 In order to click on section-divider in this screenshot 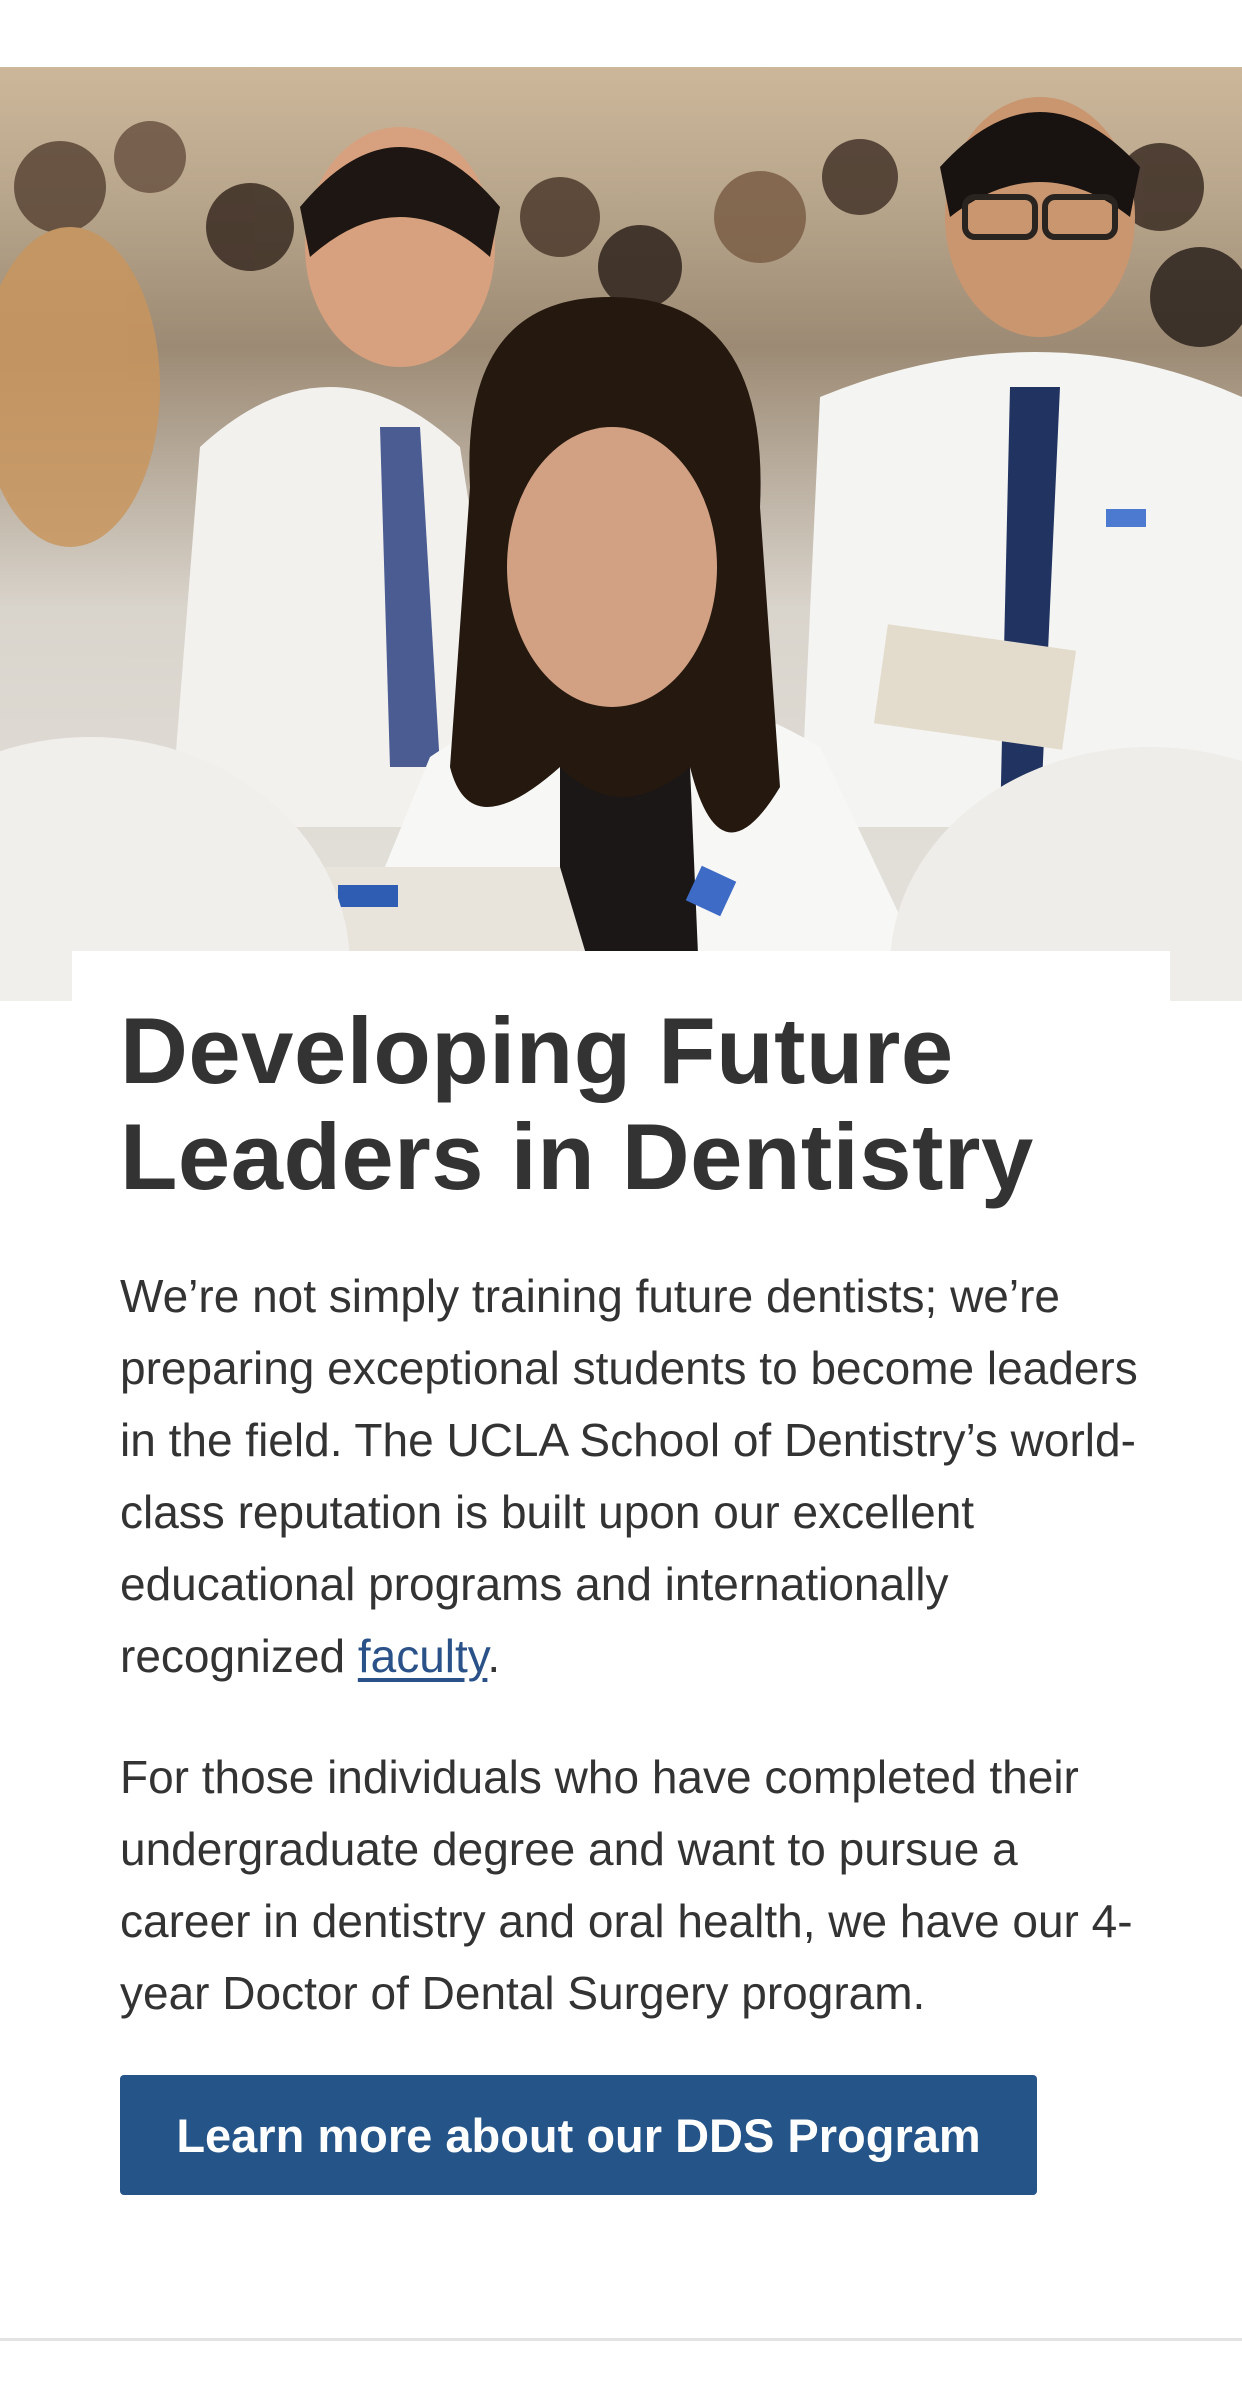, I will do `click(621, 2339)`.